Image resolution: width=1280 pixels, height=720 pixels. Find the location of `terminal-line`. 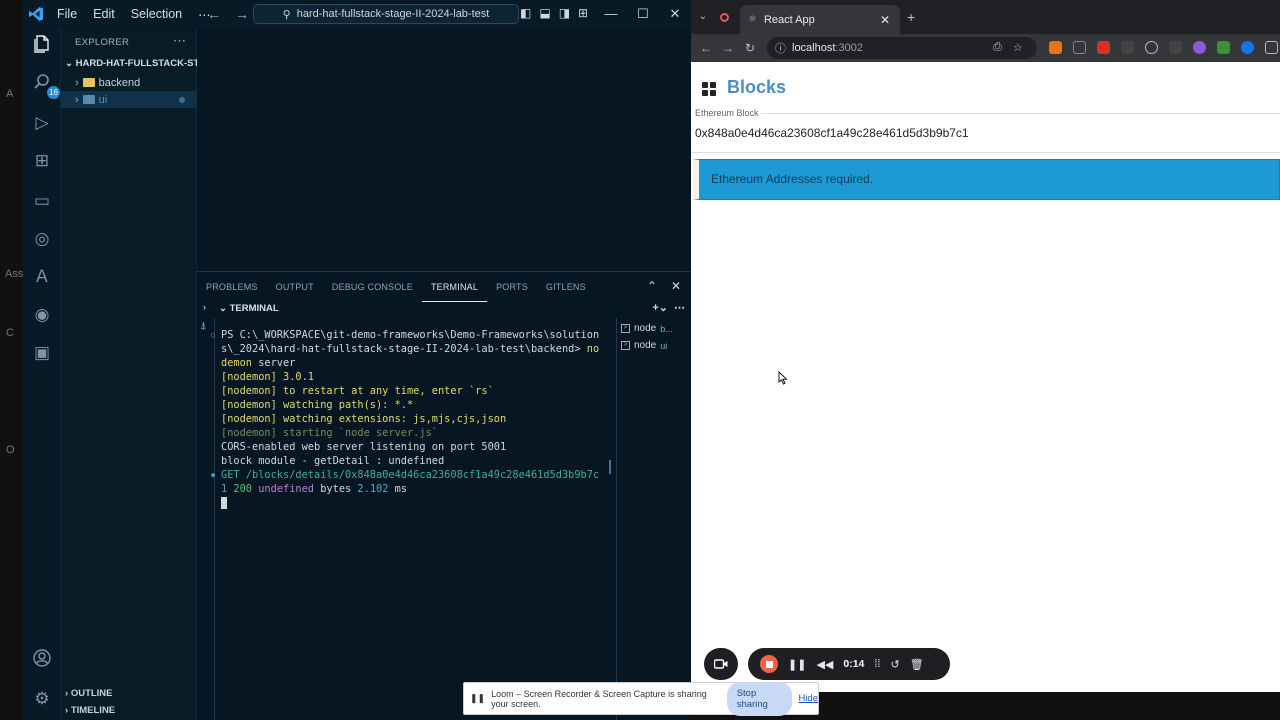

terminal-line is located at coordinates (416, 503).